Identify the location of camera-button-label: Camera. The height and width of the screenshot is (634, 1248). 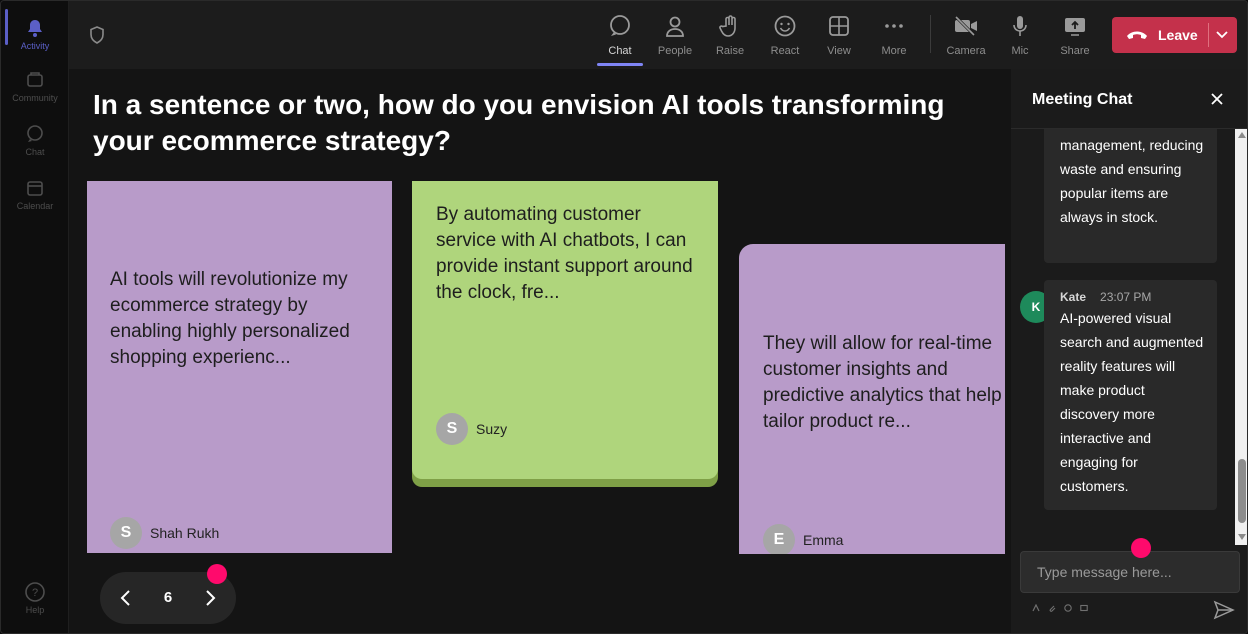
(966, 51).